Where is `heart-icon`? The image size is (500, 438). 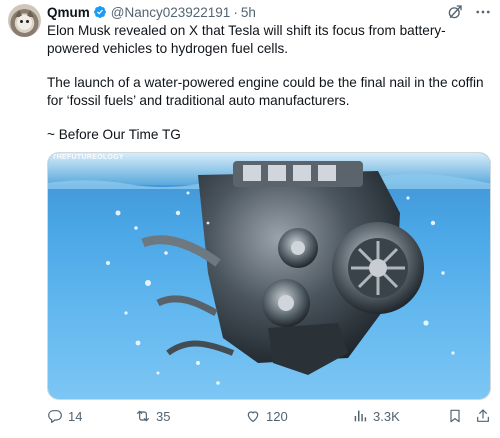 heart-icon is located at coordinates (253, 416).